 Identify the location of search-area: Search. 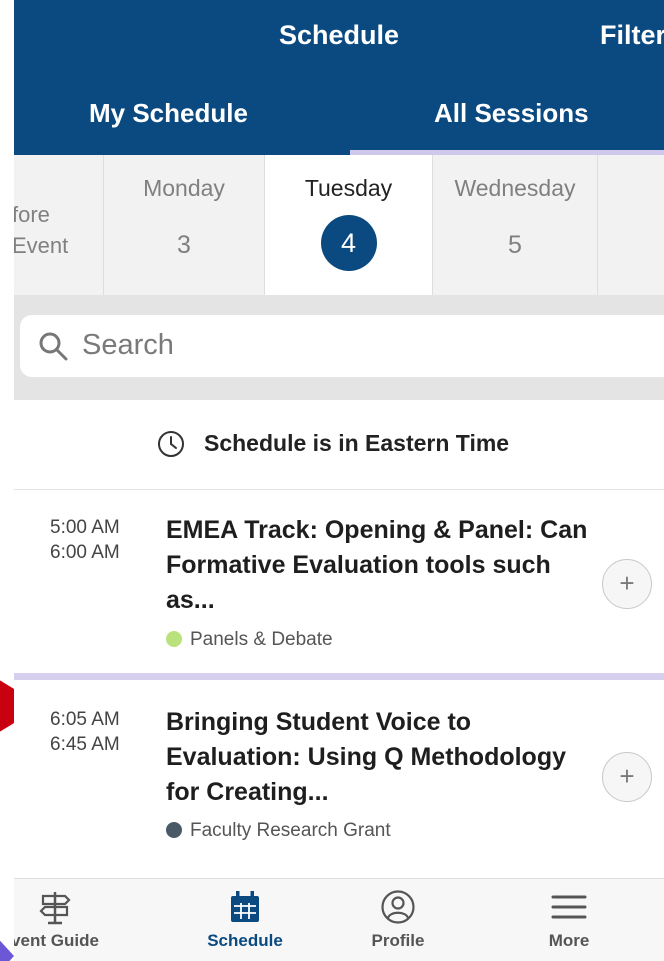
(339, 347).